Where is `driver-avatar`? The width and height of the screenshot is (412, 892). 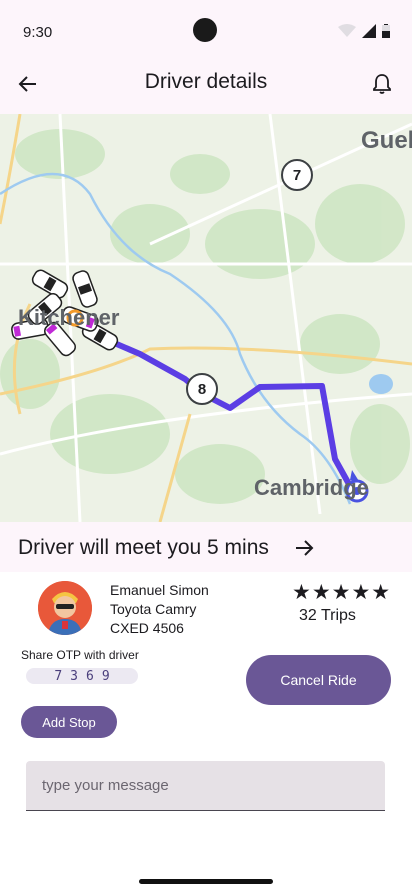 driver-avatar is located at coordinates (65, 608).